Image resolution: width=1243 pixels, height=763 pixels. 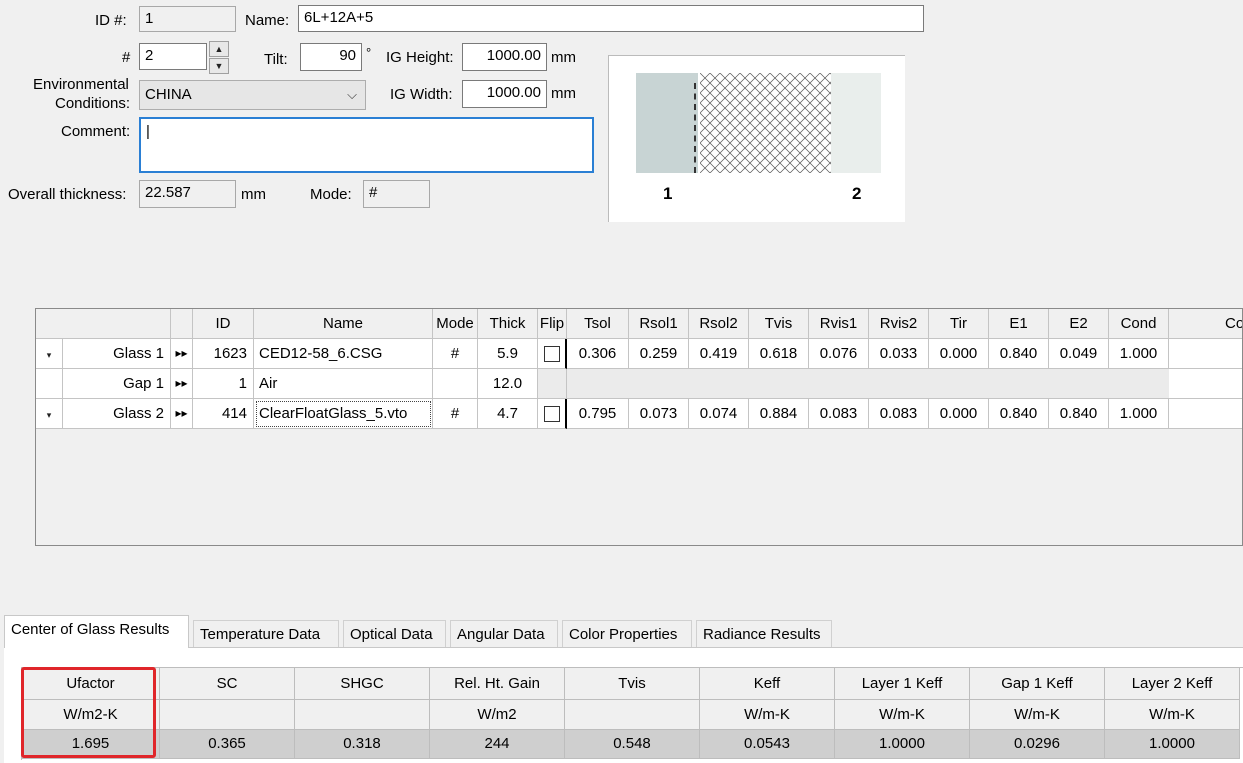 I want to click on row3-tsol: 0.795, so click(x=598, y=414).